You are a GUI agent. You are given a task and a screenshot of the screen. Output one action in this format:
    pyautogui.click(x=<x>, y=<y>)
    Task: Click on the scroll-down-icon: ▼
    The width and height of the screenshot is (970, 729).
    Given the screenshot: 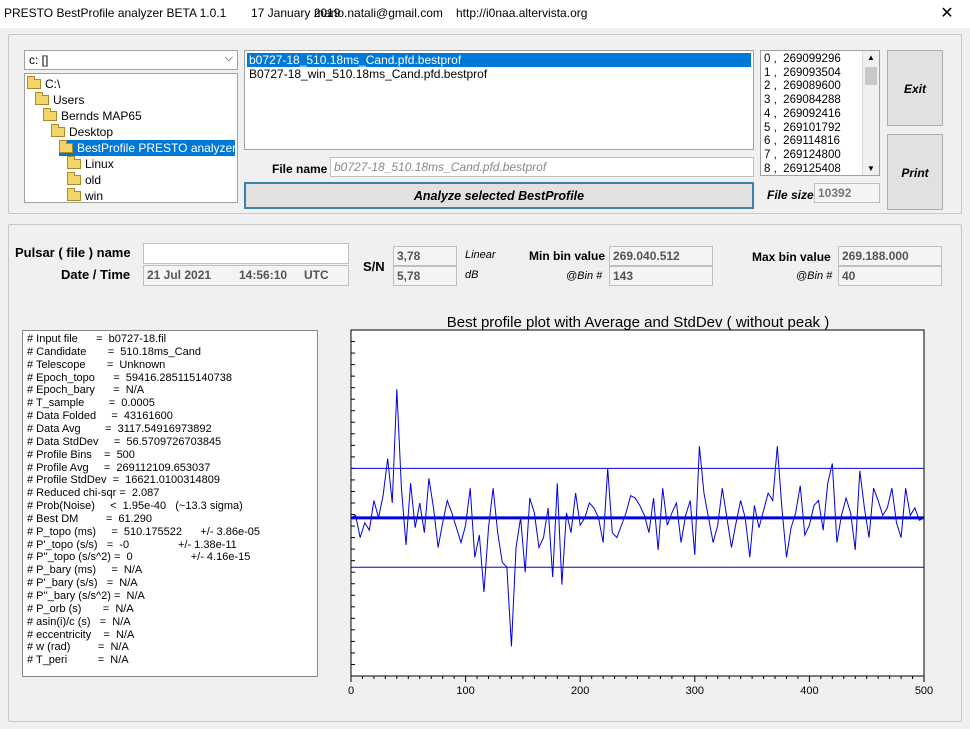 What is the action you would take?
    pyautogui.click(x=871, y=168)
    